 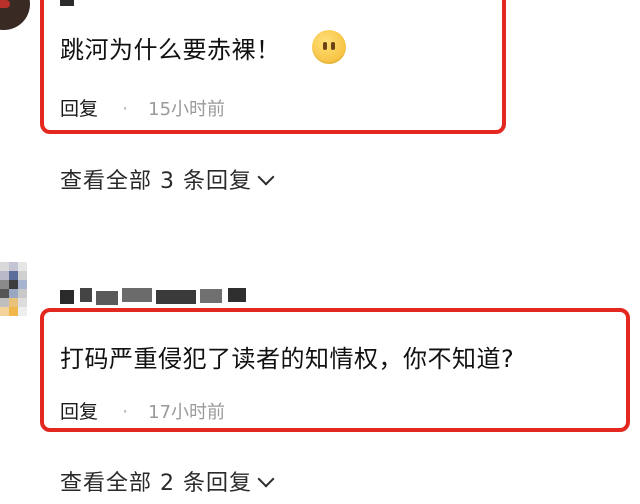 I want to click on view-all-label: 查看全部 2 条回复, so click(x=156, y=483).